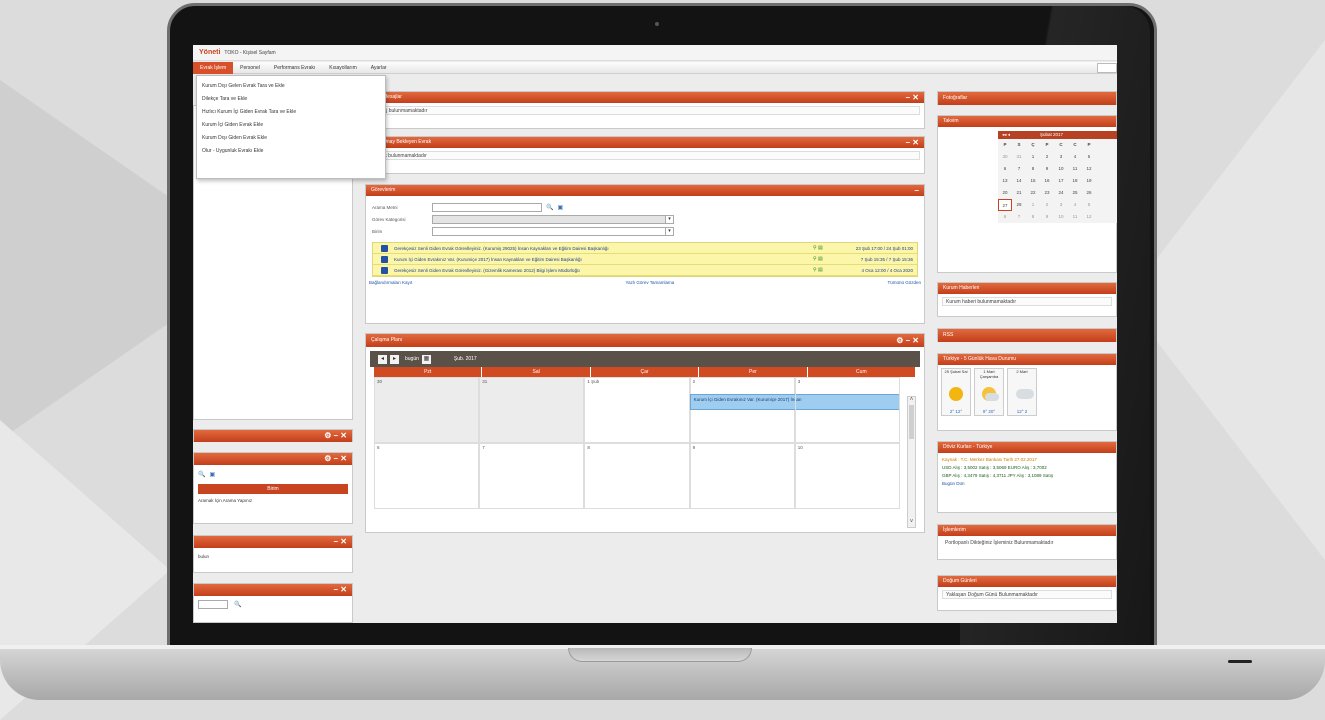 This screenshot has width=1325, height=720. What do you see at coordinates (553, 219) in the screenshot?
I see `category-select: ▾` at bounding box center [553, 219].